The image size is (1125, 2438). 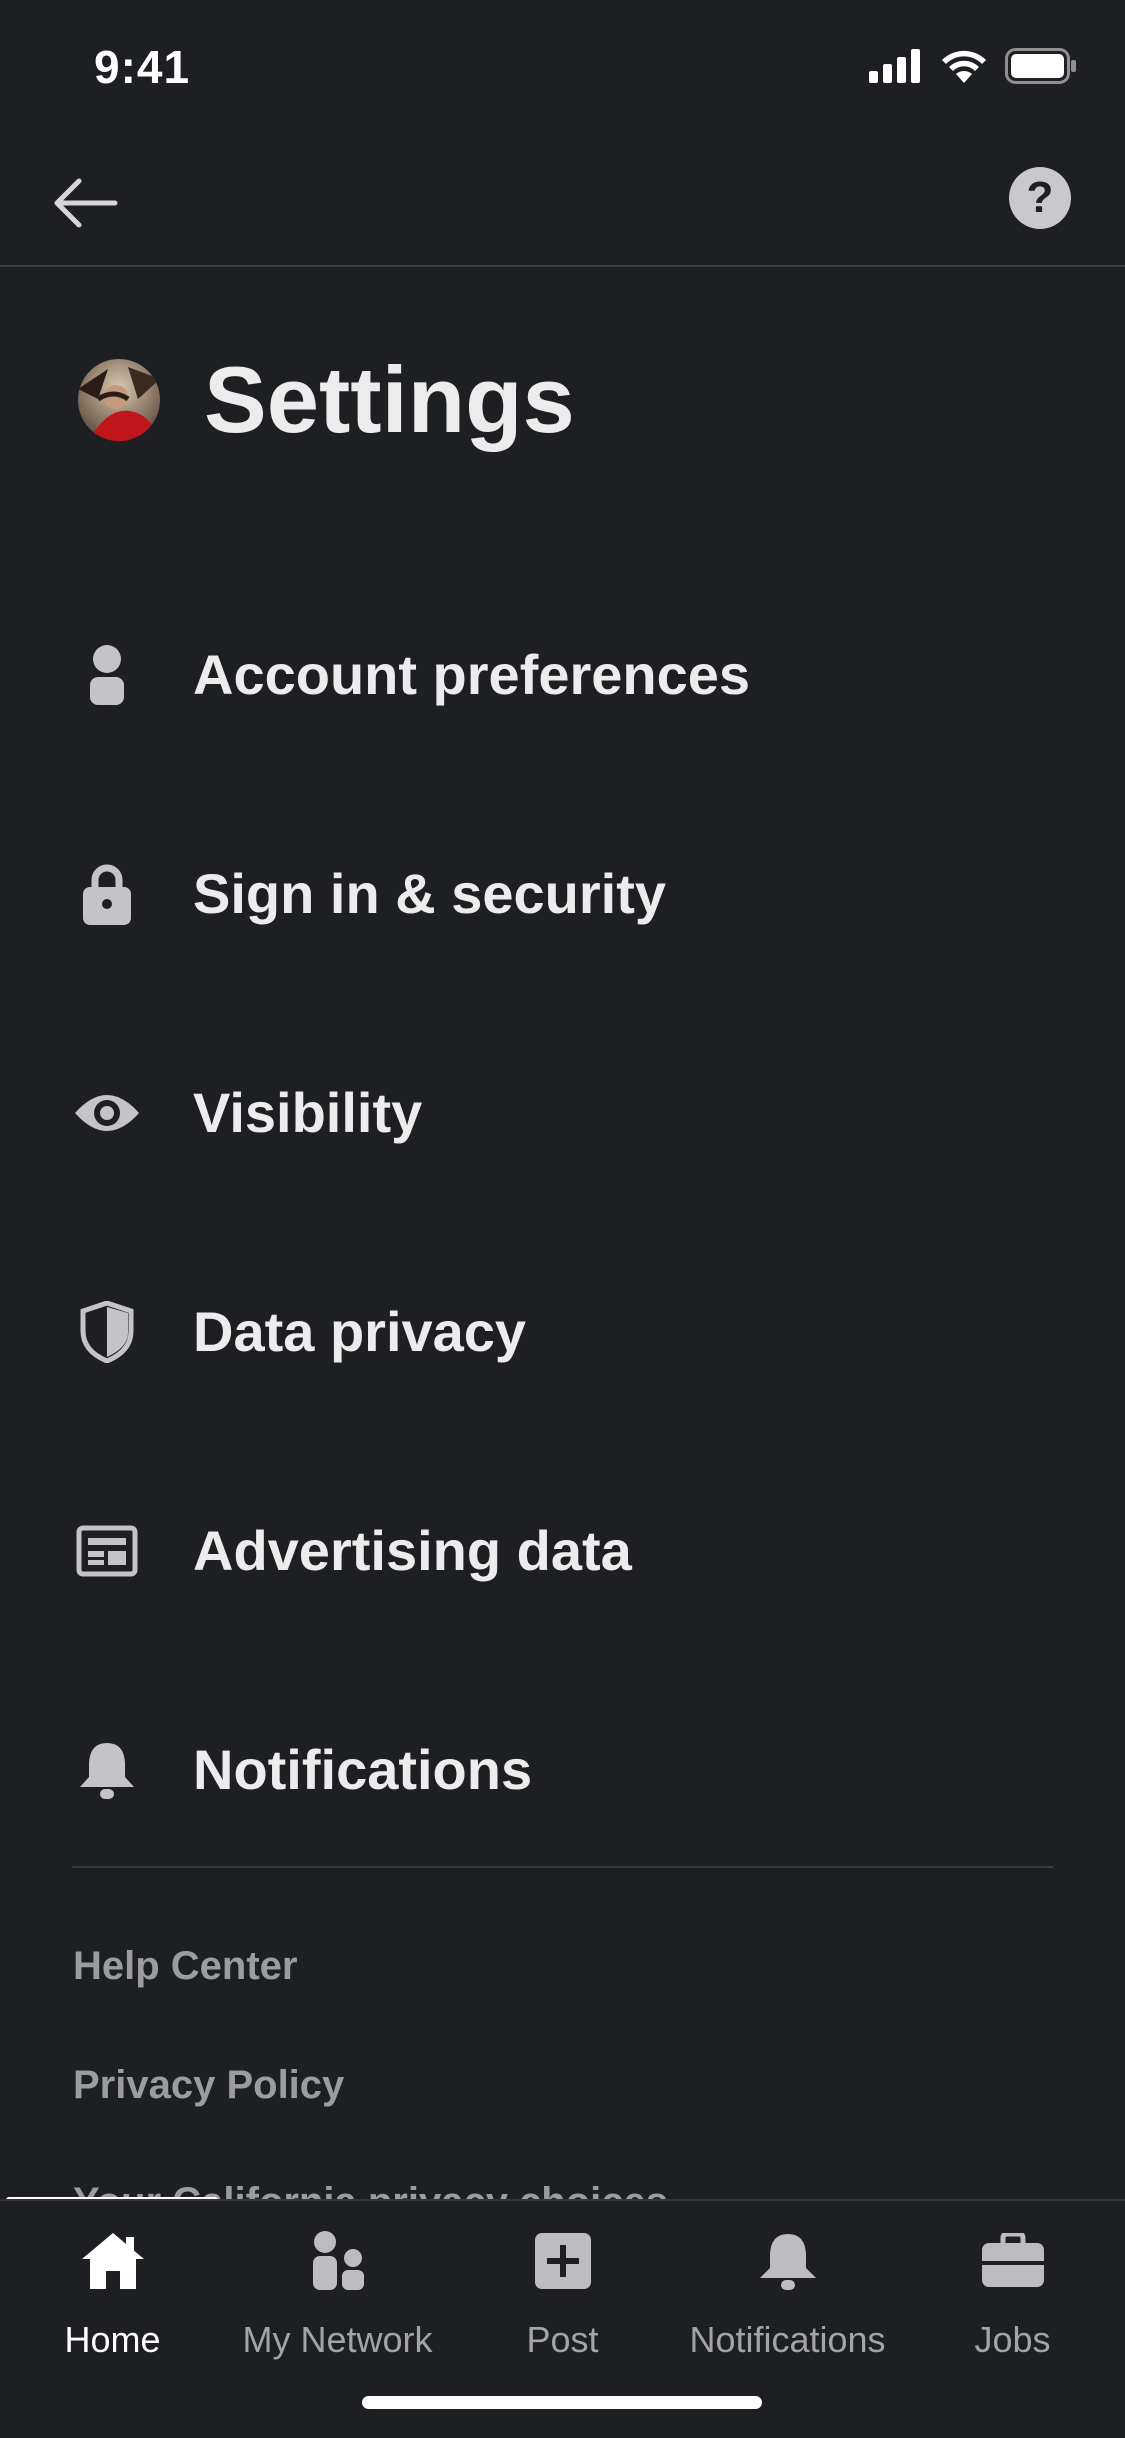 I want to click on menu-label-sign-in-security: Sign in & security, so click(x=429, y=893).